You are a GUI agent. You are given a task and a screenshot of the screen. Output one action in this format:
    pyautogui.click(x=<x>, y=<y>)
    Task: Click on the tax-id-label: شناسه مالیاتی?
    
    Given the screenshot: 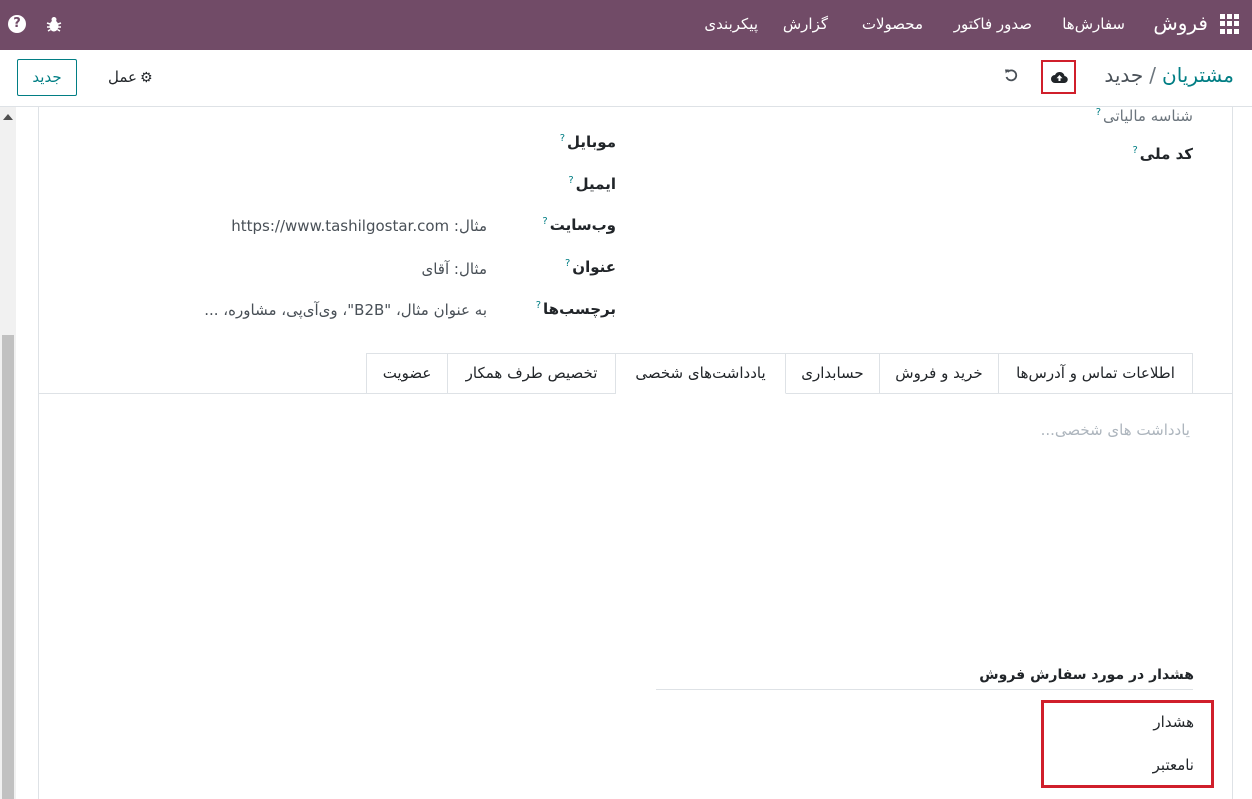 What is the action you would take?
    pyautogui.click(x=1144, y=116)
    